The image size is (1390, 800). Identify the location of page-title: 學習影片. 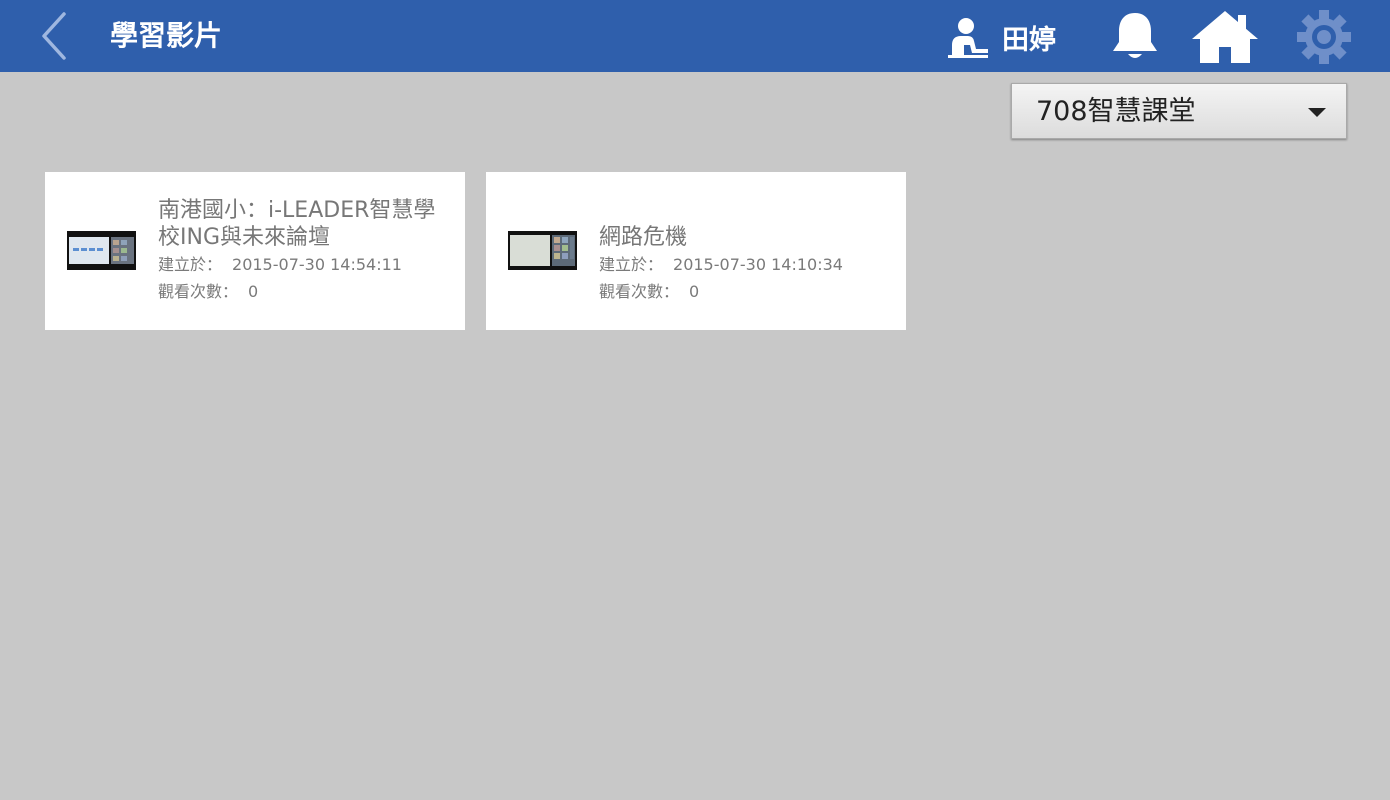
(166, 35).